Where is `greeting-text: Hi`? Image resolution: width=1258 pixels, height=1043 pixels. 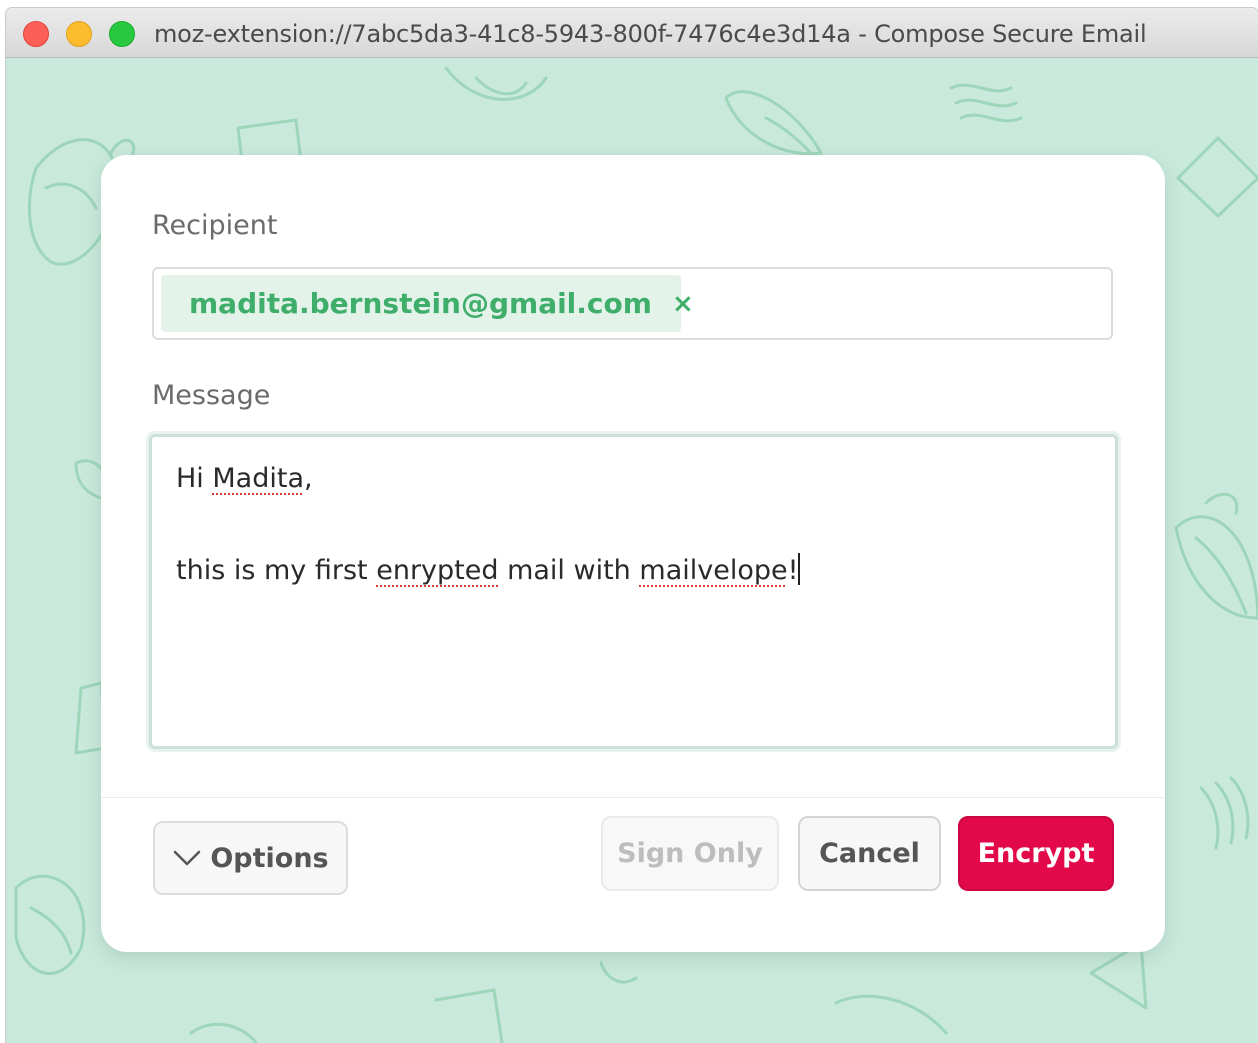
greeting-text: Hi is located at coordinates (194, 478).